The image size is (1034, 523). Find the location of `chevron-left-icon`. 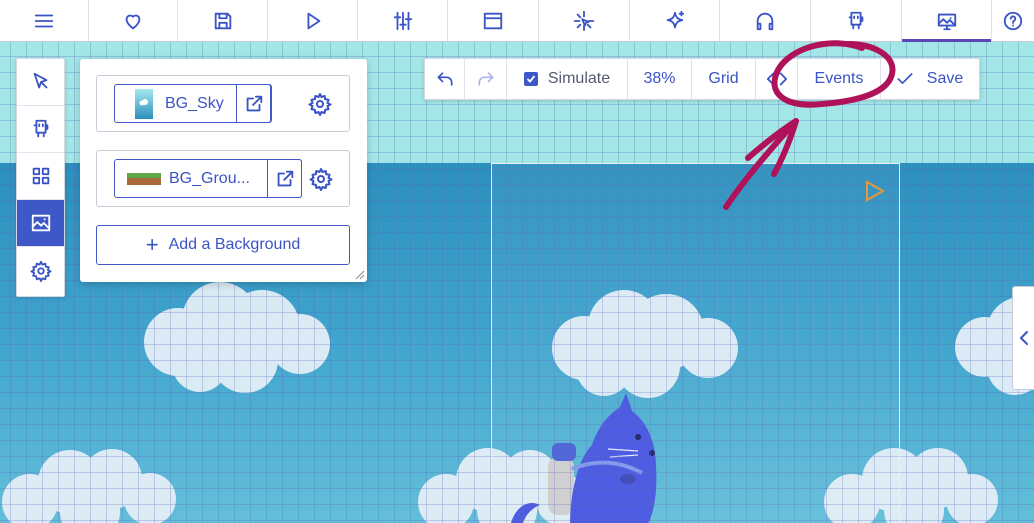

chevron-left-icon is located at coordinates (1024, 338).